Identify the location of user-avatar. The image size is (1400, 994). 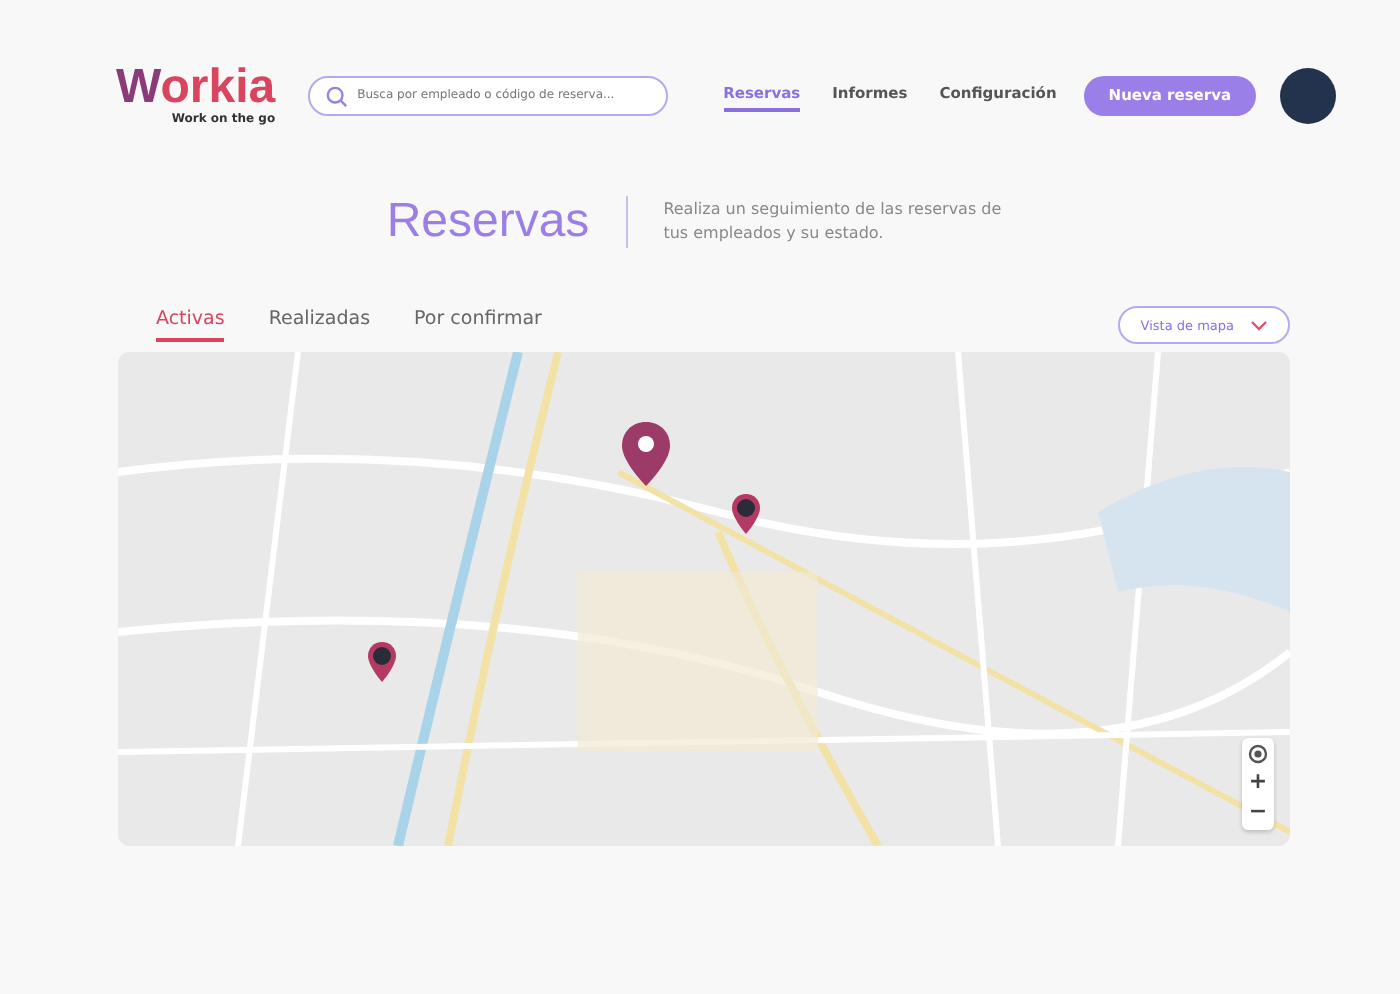
(1307, 95).